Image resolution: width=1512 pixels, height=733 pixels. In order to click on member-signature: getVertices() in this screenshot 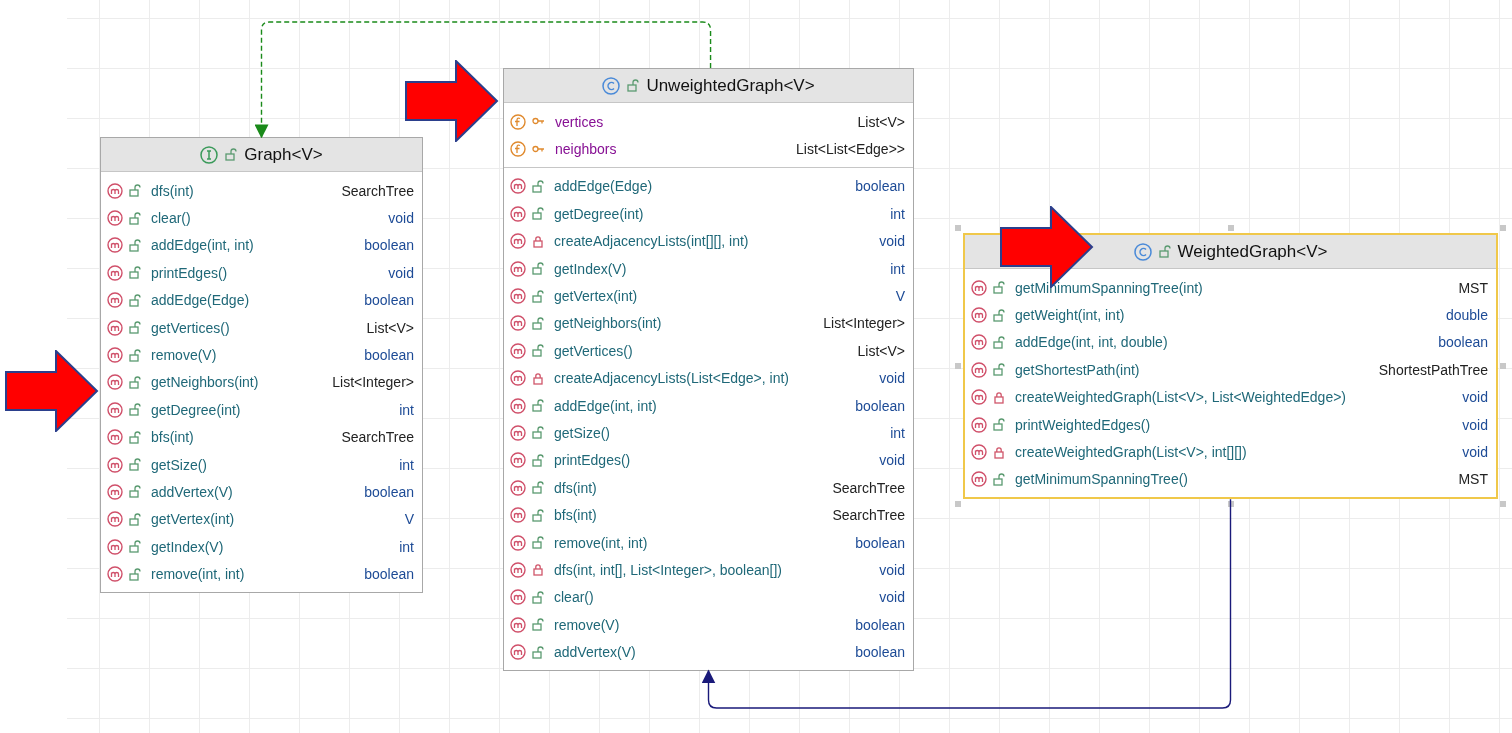, I will do `click(594, 350)`.